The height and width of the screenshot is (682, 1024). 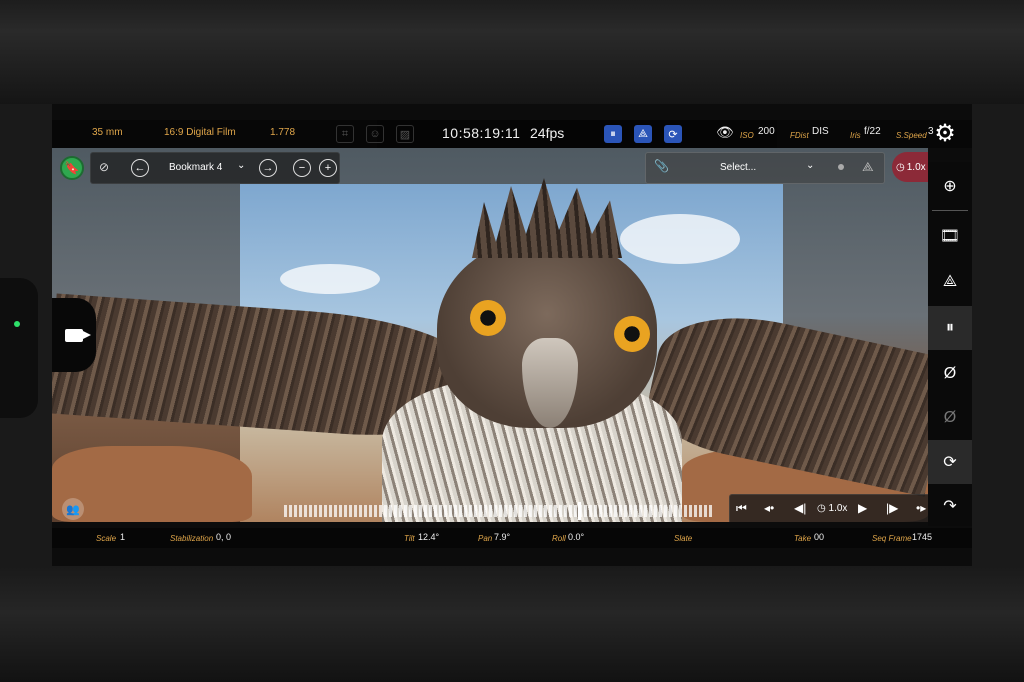 I want to click on zero-icon: Ø, so click(x=950, y=374).